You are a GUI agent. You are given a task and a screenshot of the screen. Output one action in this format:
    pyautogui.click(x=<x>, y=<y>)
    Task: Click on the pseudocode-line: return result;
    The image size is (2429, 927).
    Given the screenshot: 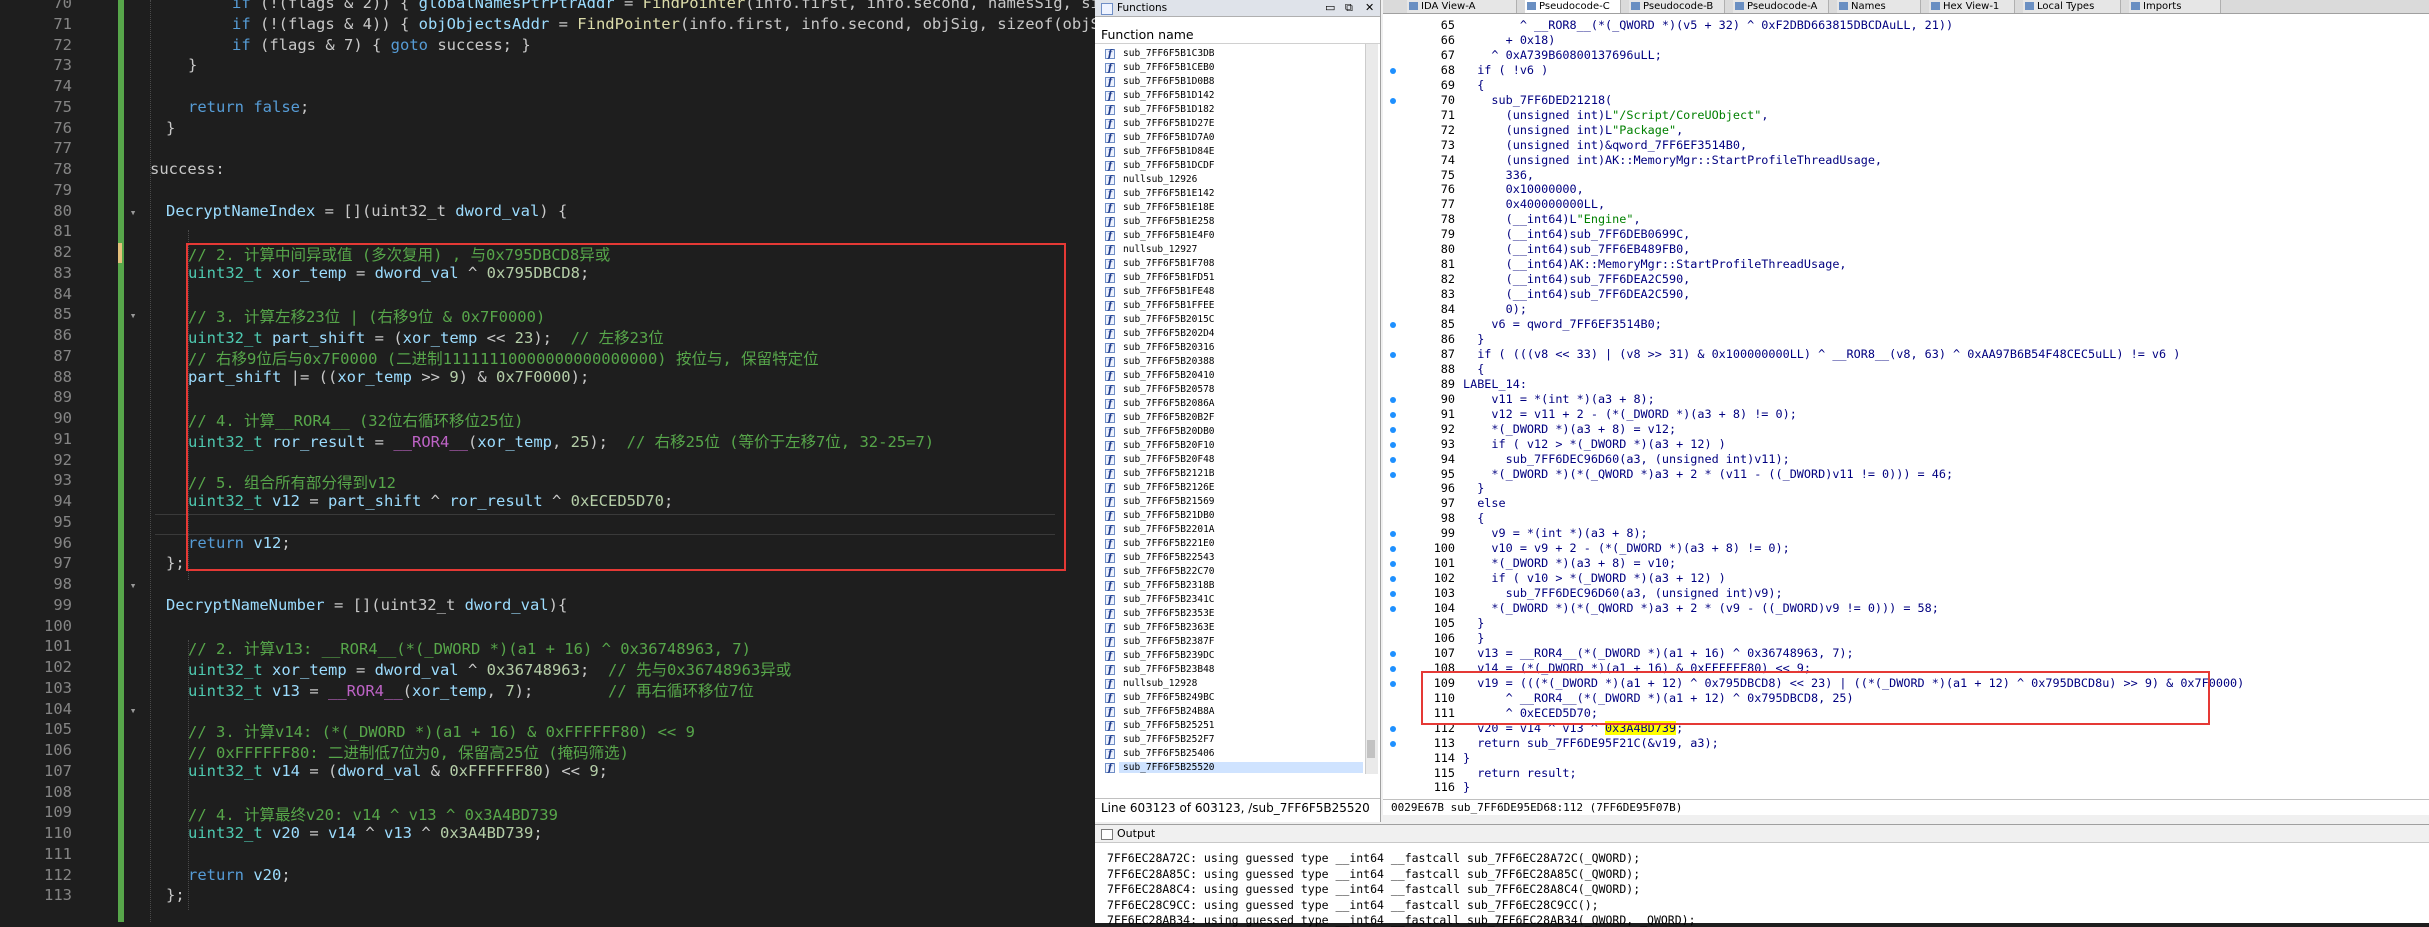 What is the action you would take?
    pyautogui.click(x=1519, y=773)
    